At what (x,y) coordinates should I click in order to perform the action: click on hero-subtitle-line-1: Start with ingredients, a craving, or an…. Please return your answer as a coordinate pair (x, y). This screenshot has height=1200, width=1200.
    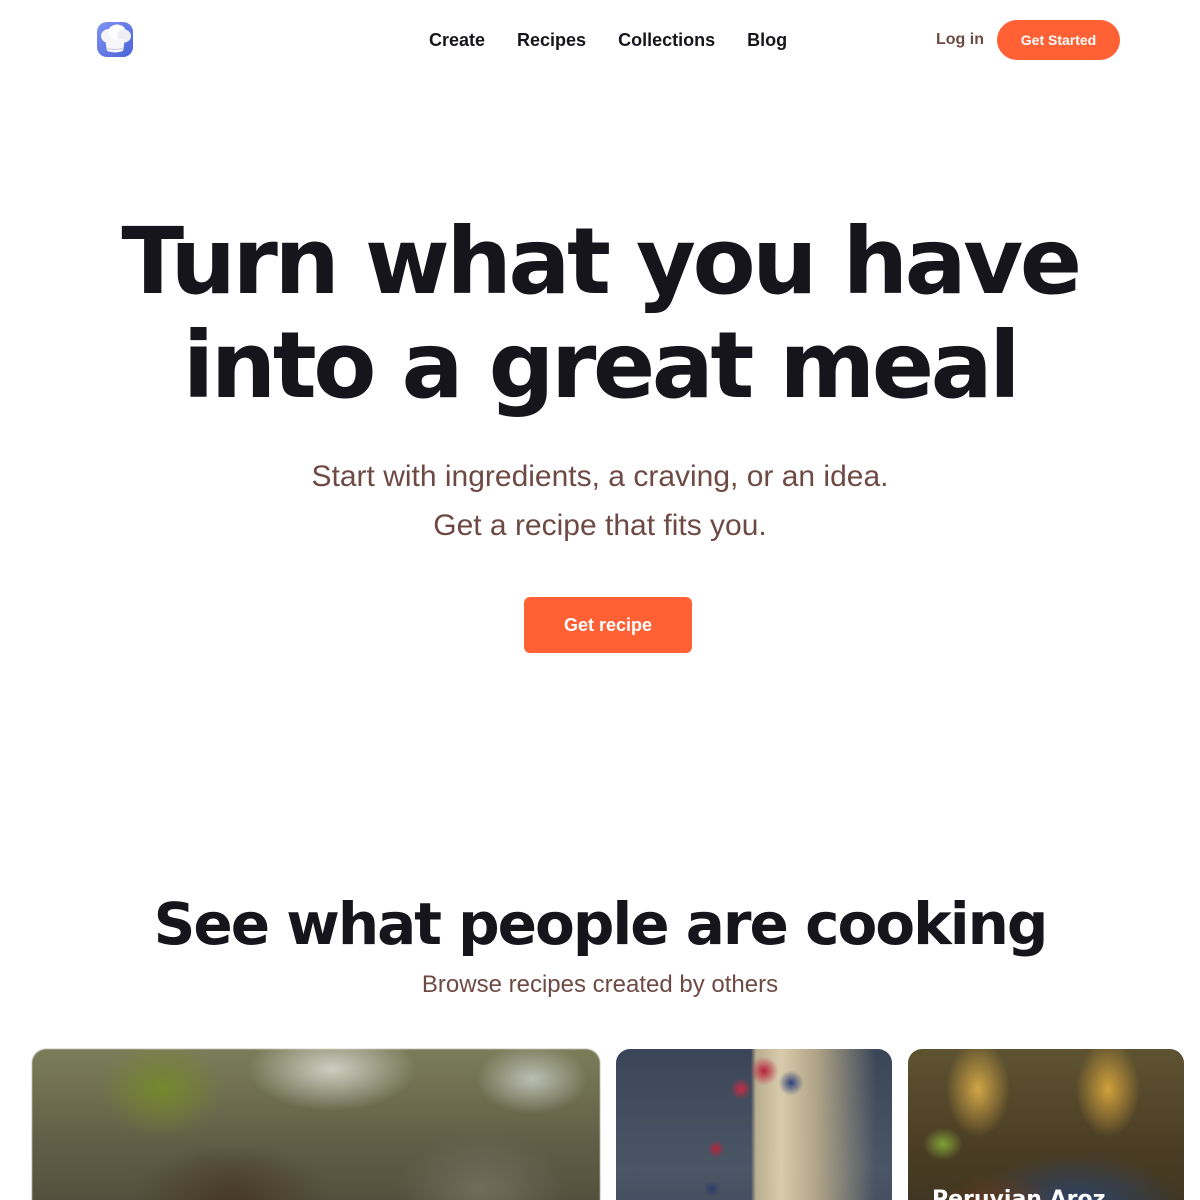
    Looking at the image, I should click on (600, 476).